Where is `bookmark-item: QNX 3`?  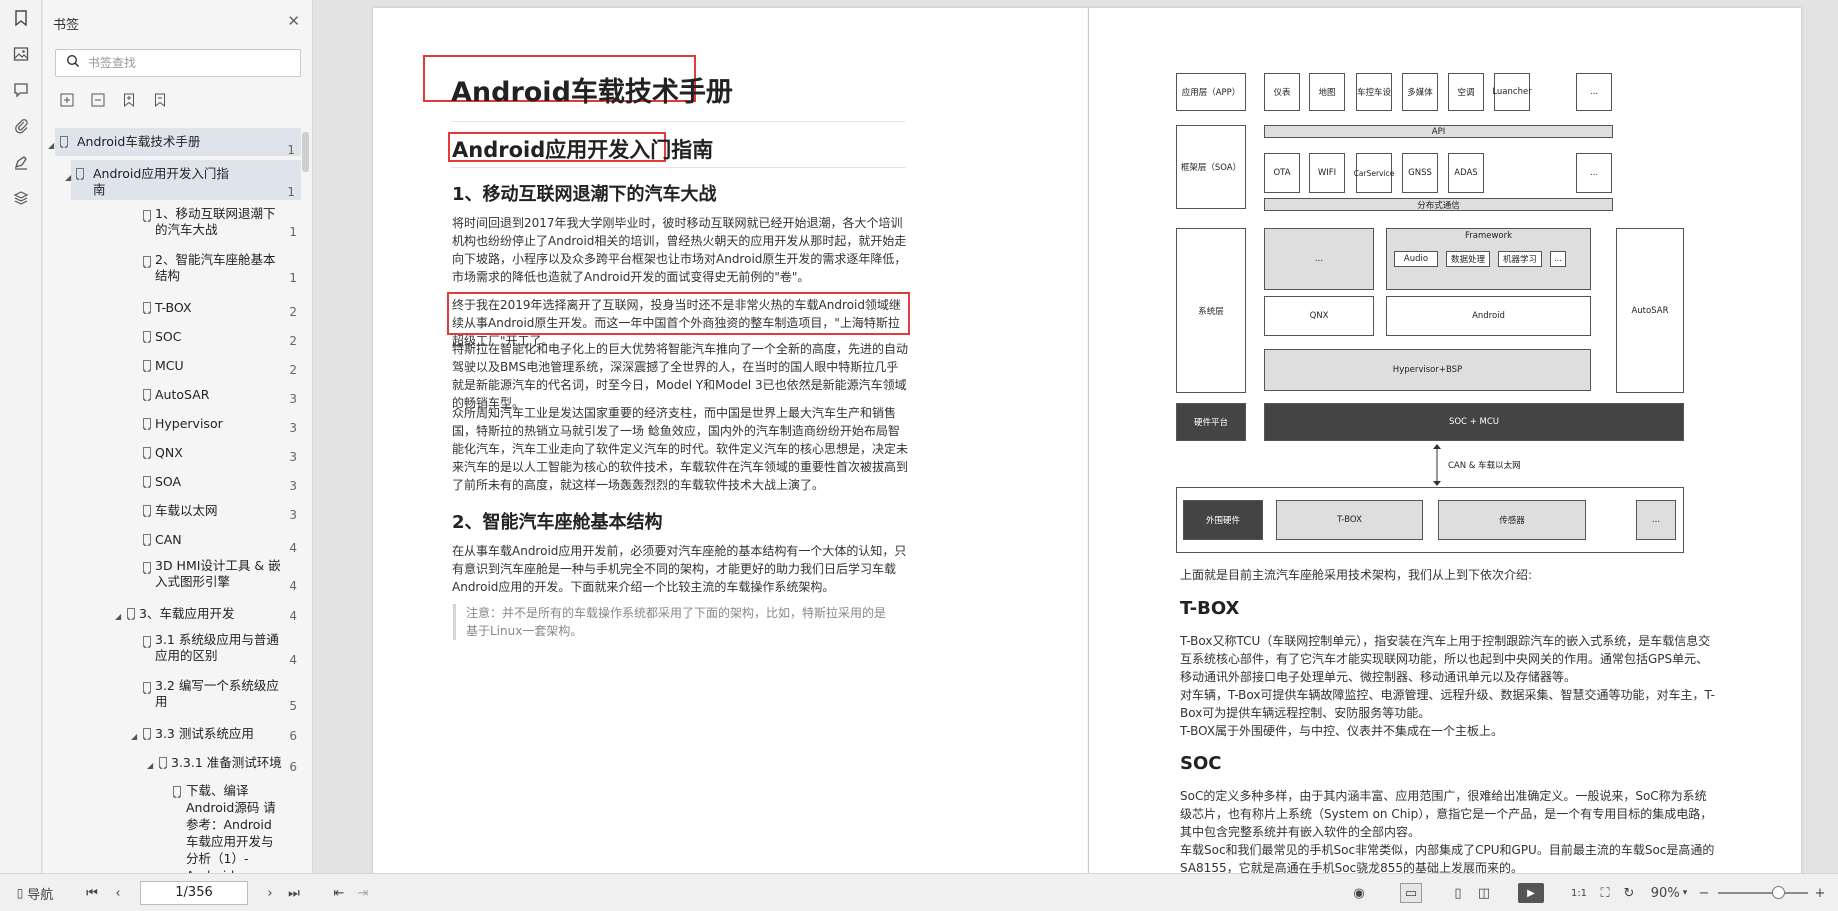
bookmark-item: QNX 3 is located at coordinates (172, 455).